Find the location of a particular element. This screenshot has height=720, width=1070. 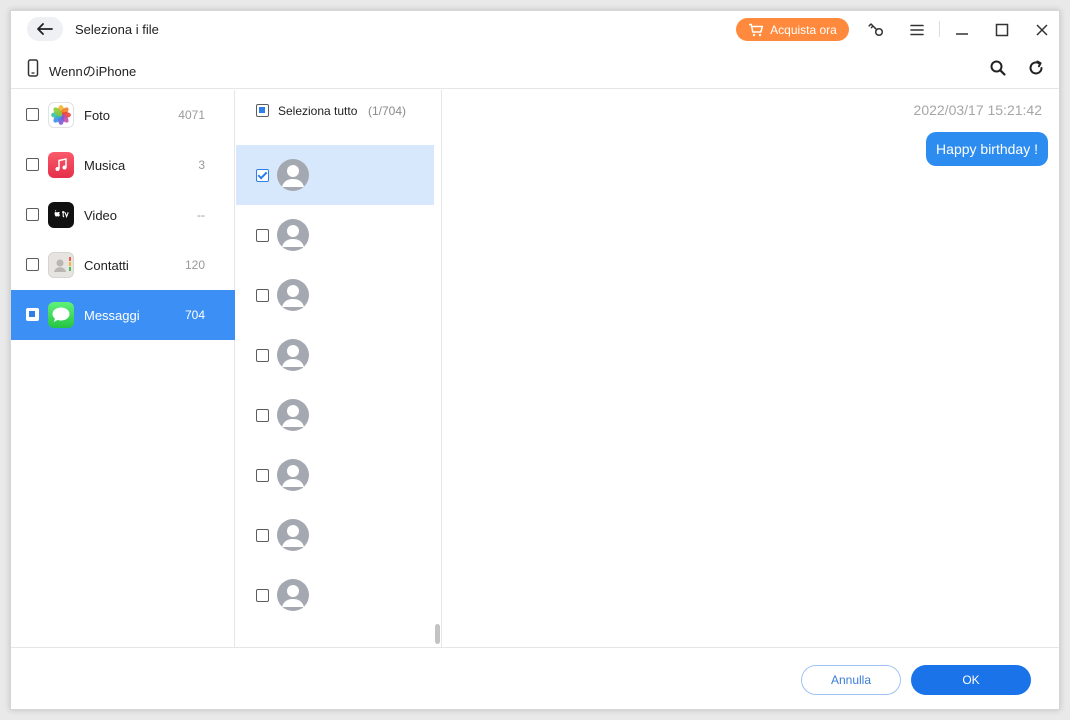

device-bar: WennのiPhone is located at coordinates (535, 69).